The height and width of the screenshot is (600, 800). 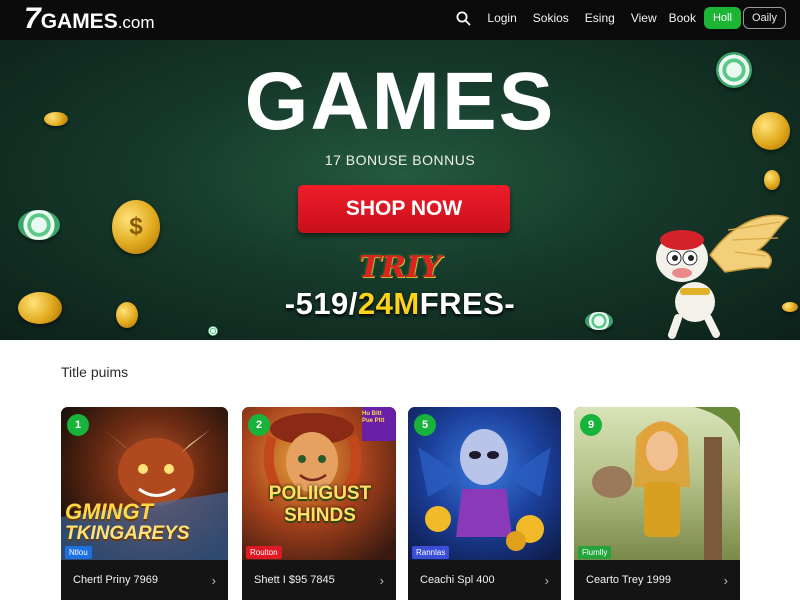 What do you see at coordinates (136, 22) in the screenshot?
I see `logo-domain: .com` at bounding box center [136, 22].